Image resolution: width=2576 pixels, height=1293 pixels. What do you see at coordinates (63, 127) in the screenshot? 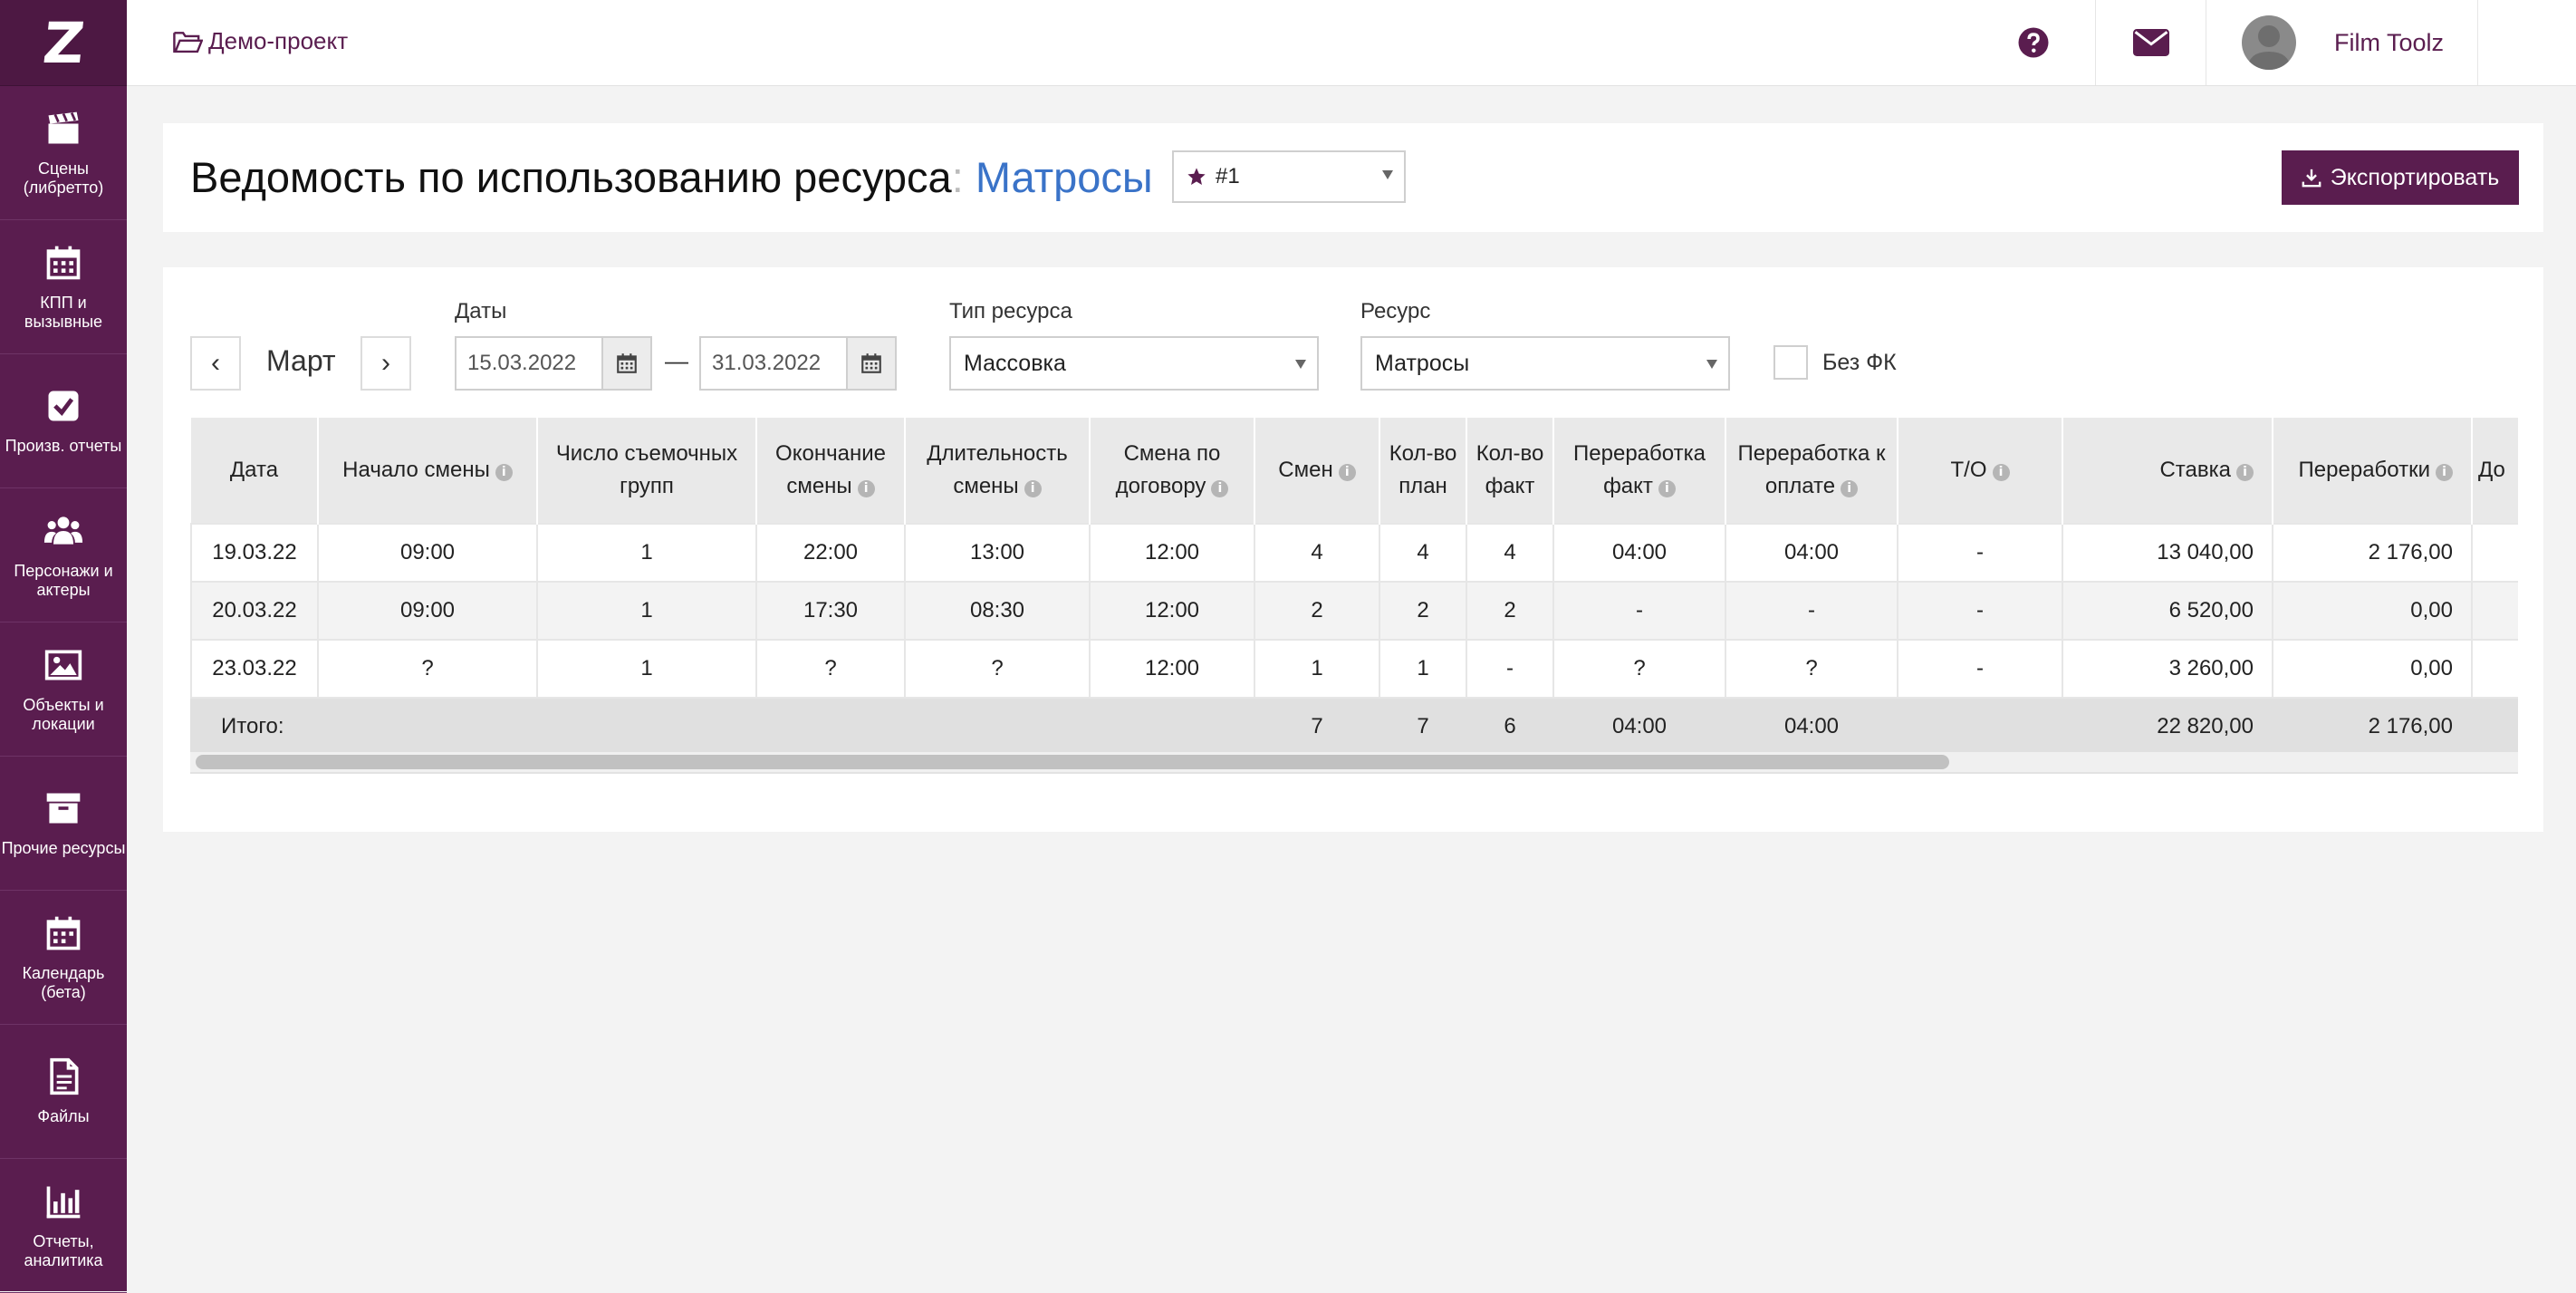
I see `clapperboard-icon` at bounding box center [63, 127].